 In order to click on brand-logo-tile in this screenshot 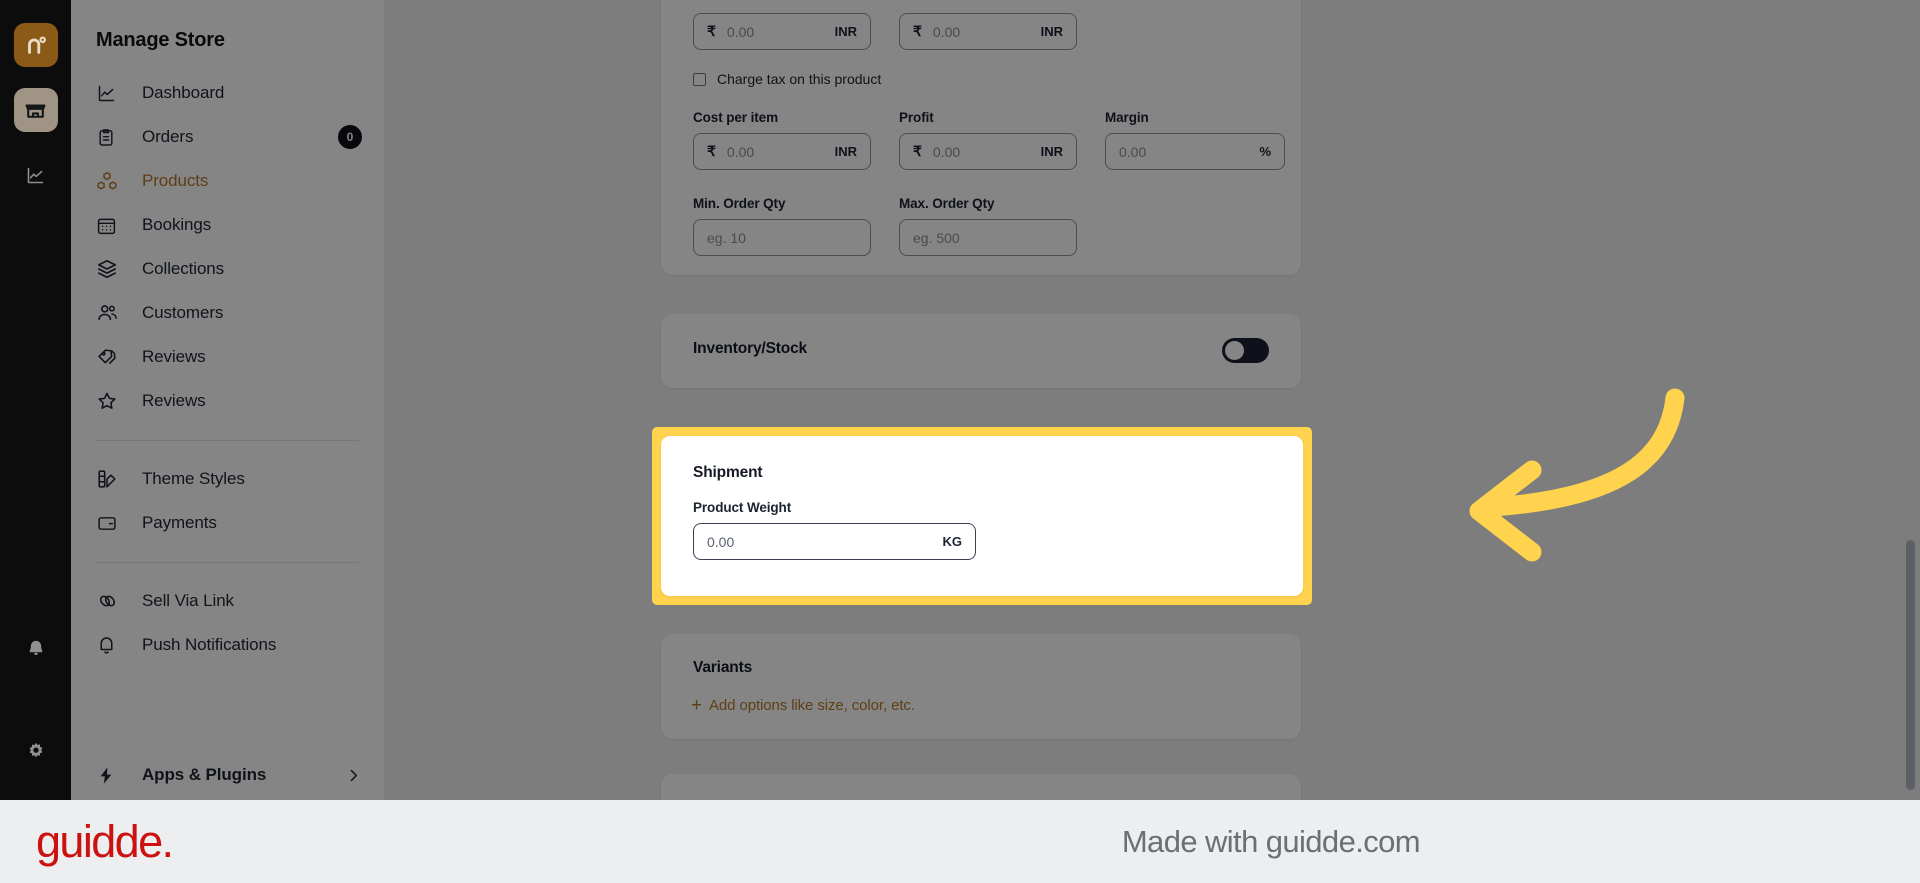, I will do `click(35, 45)`.